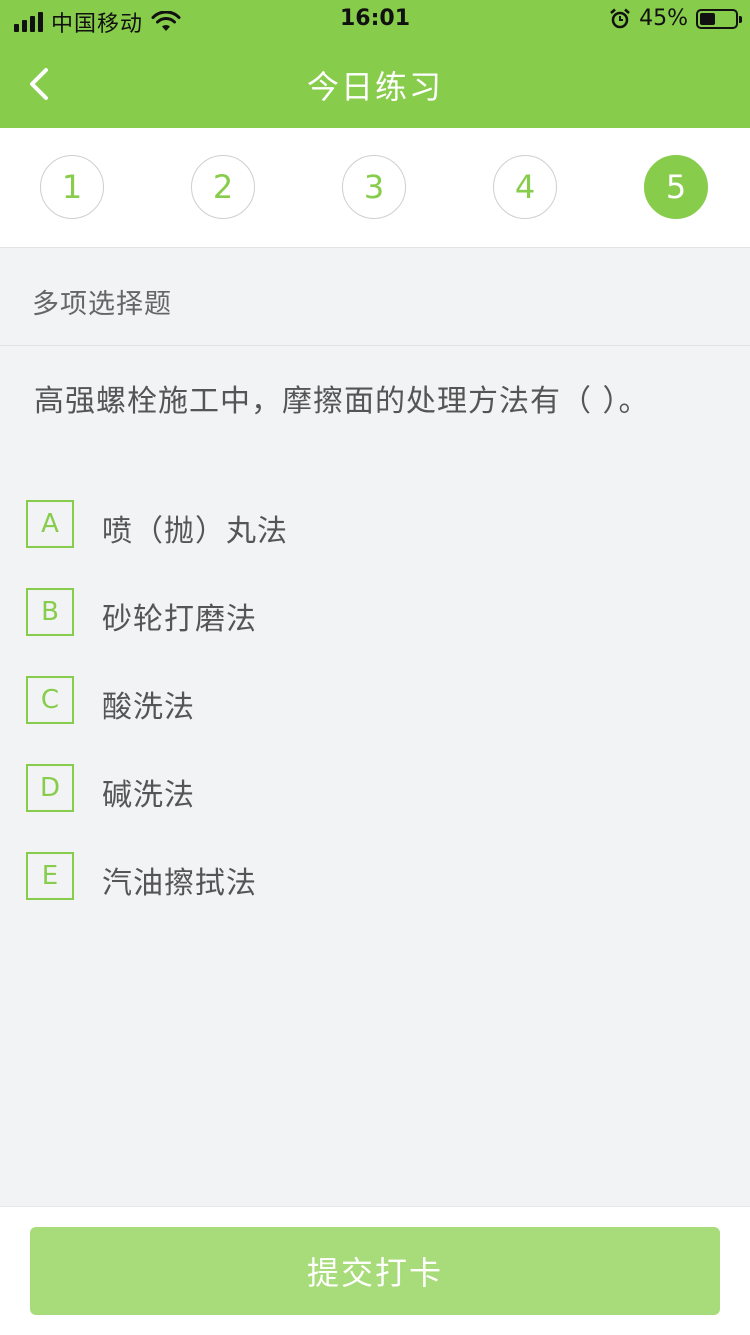  Describe the element at coordinates (525, 187) in the screenshot. I see `step-4: 4` at that location.